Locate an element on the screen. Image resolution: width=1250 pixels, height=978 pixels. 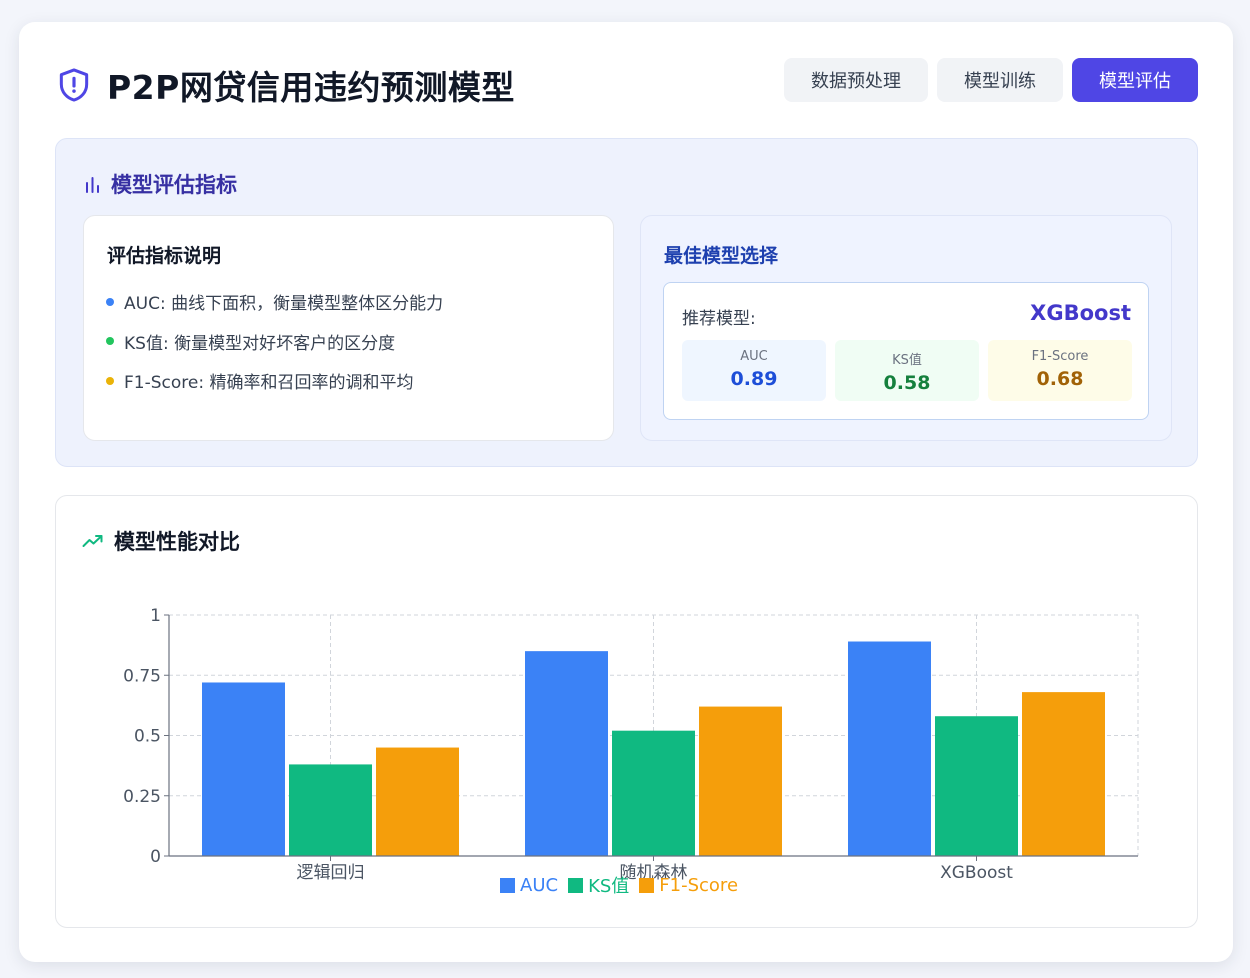
nav-preprocess-button: 数据预处理 is located at coordinates (856, 80).